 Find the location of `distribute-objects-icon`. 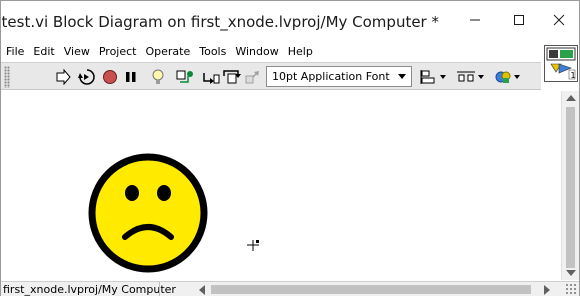

distribute-objects-icon is located at coordinates (466, 76).